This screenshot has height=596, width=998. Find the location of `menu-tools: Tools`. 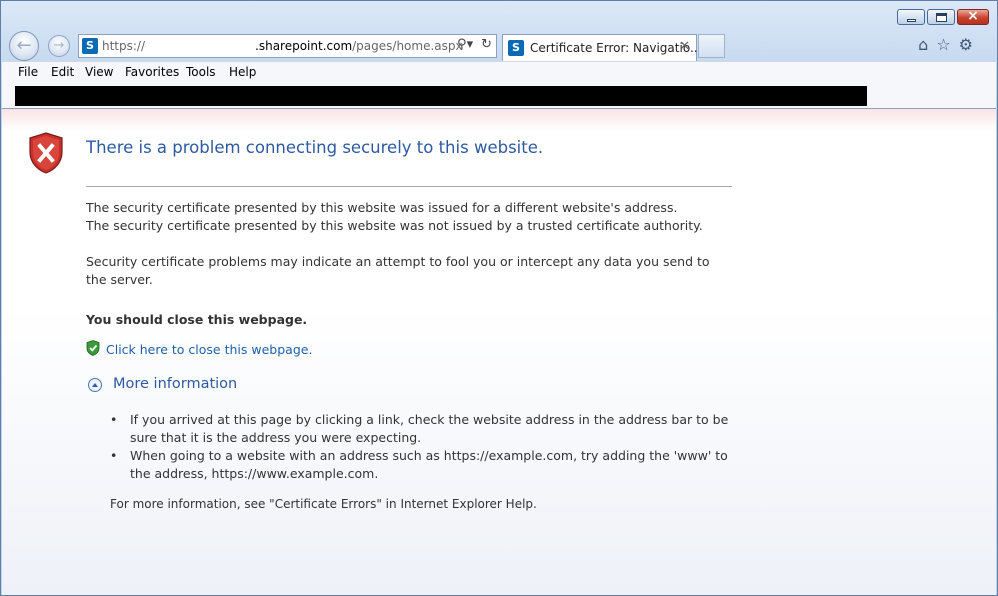

menu-tools: Tools is located at coordinates (201, 72).